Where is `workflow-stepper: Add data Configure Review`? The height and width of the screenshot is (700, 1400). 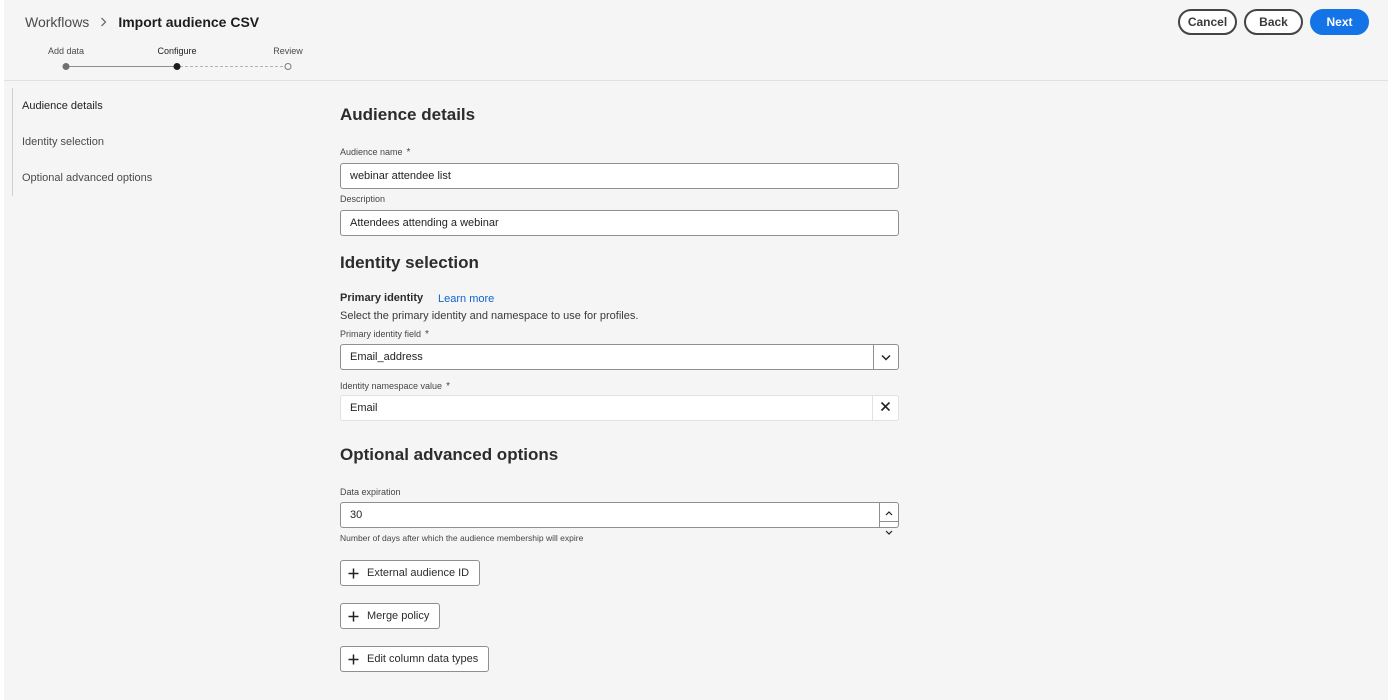
workflow-stepper: Add data Configure Review is located at coordinates (174, 61).